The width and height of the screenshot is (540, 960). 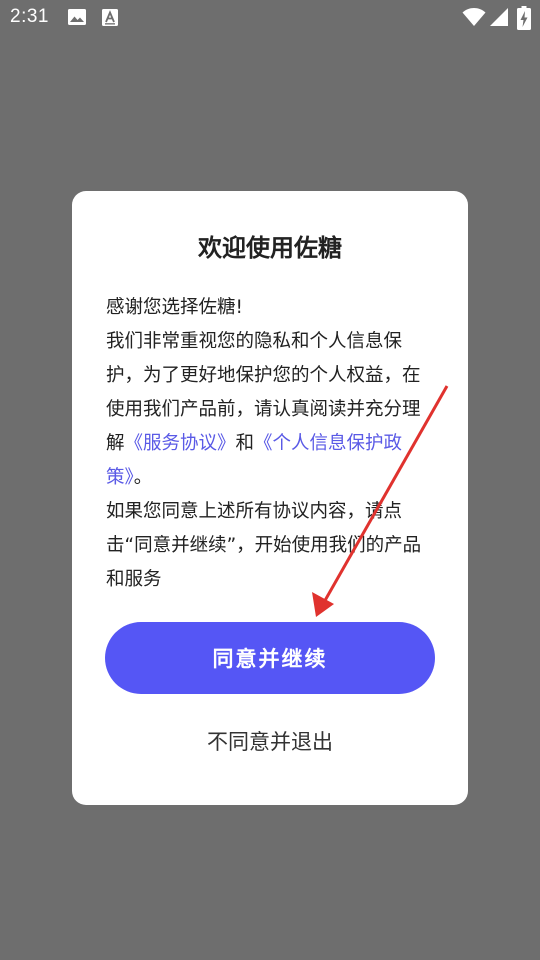 What do you see at coordinates (29, 16) in the screenshot?
I see `status-time: 2:31` at bounding box center [29, 16].